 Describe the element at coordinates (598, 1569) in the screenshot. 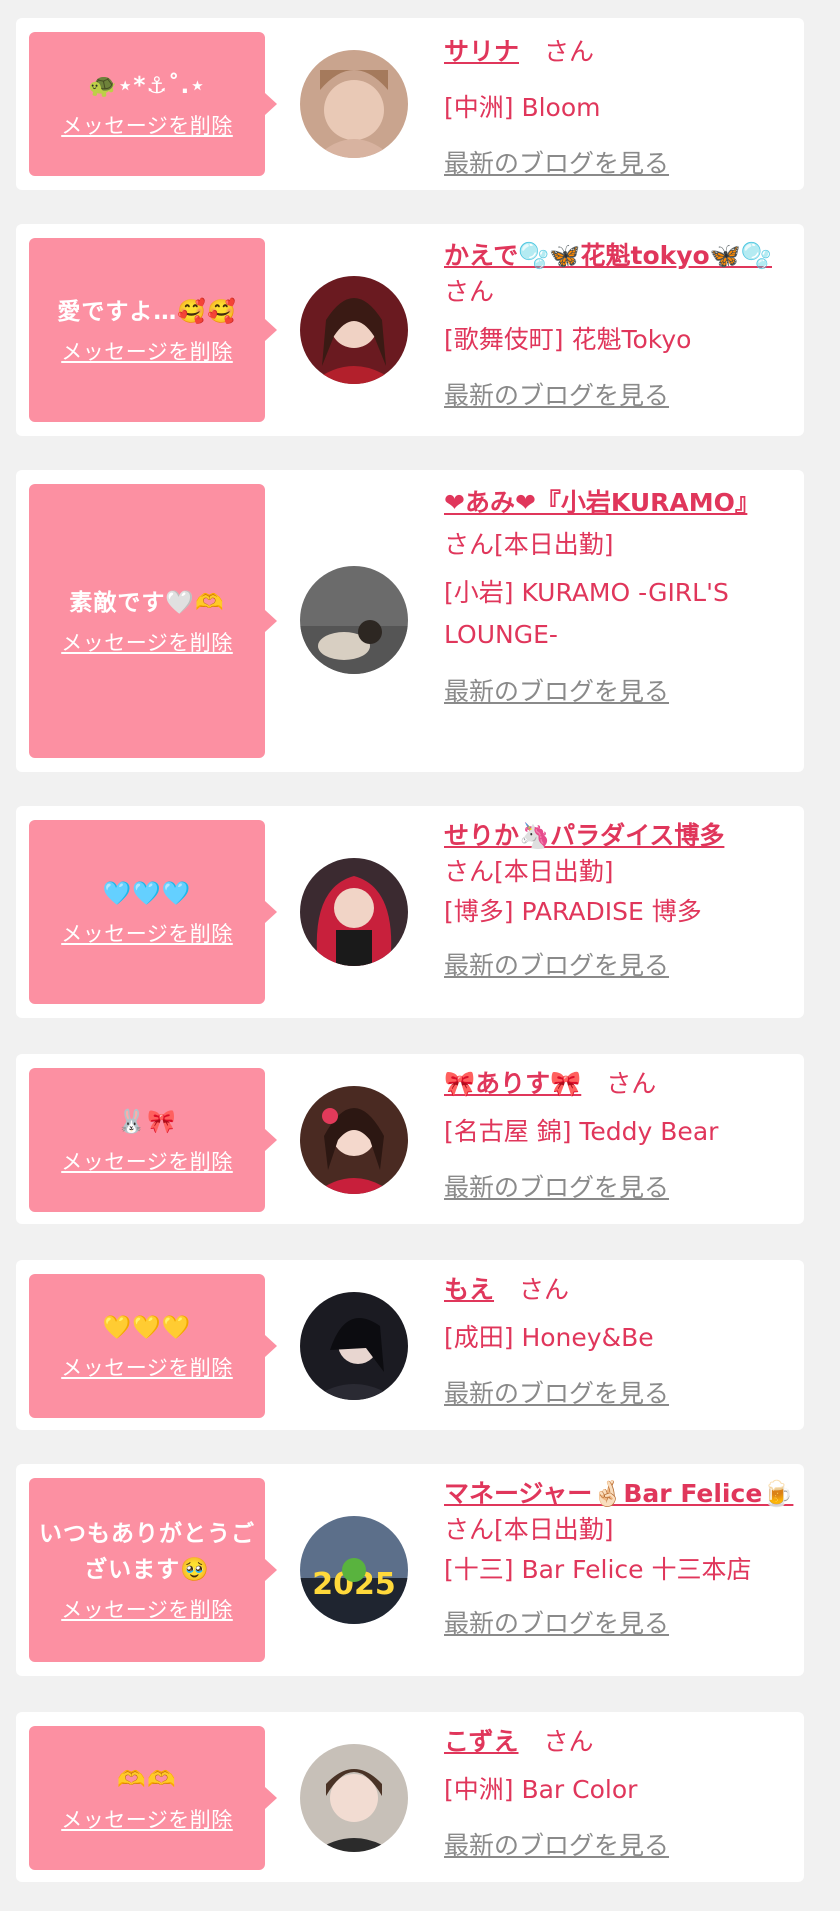

I see `shop-name: [十三] Bar Felice 十三本店` at that location.